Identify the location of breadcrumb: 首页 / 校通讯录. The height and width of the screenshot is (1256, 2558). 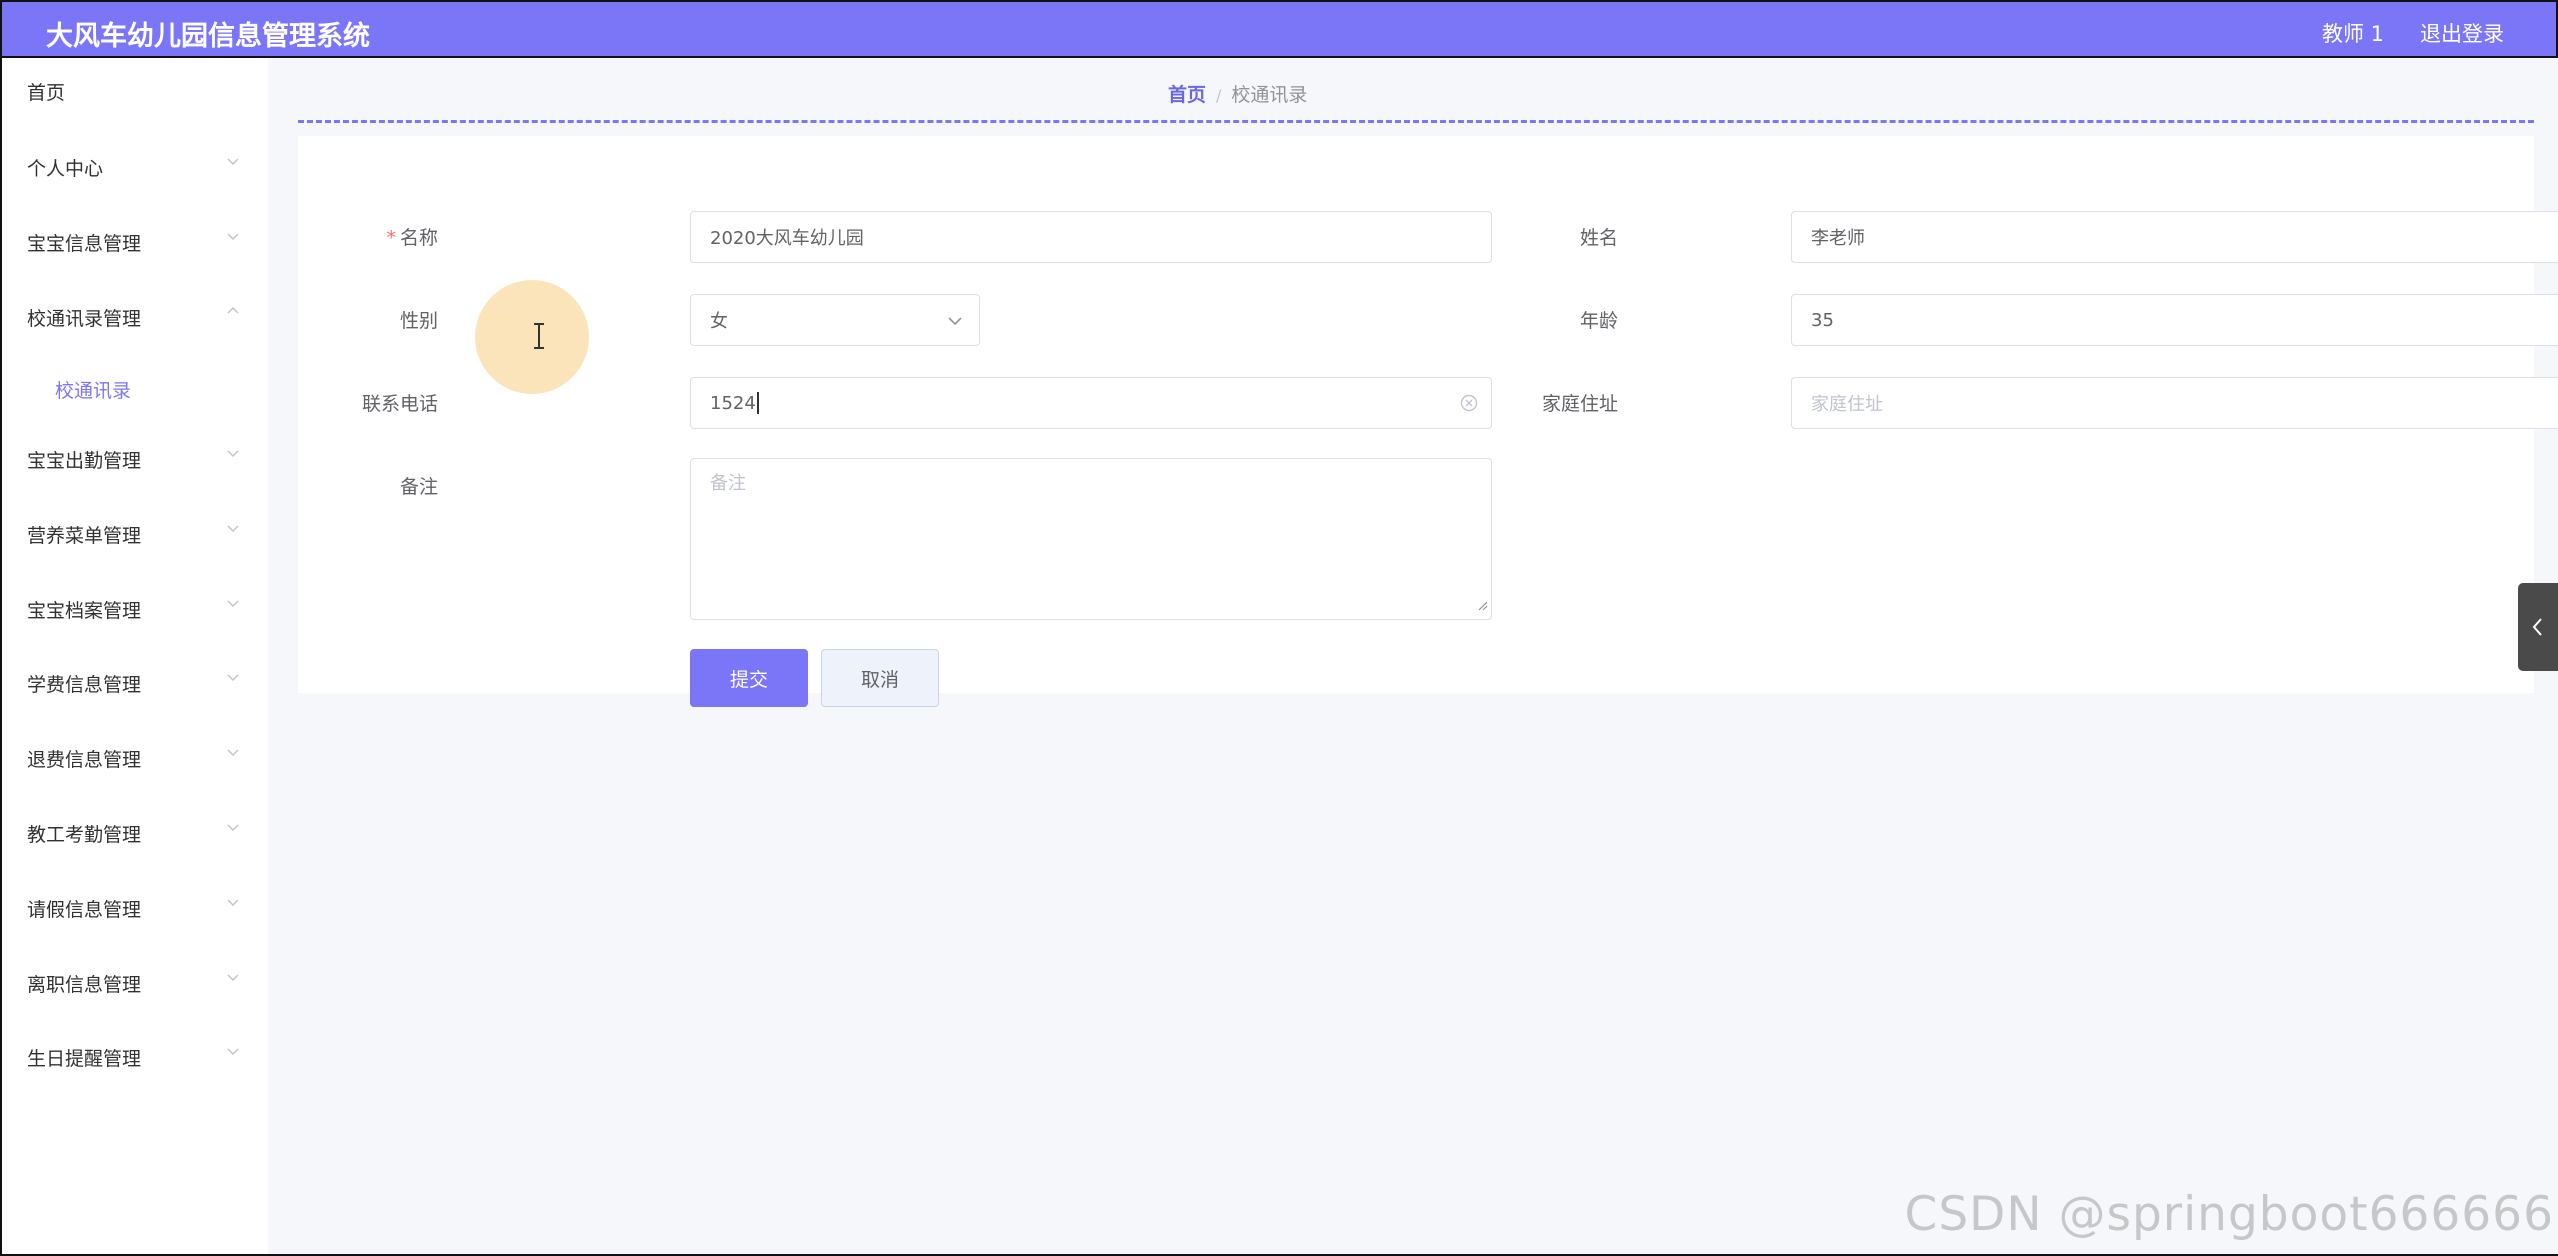
(1237, 93).